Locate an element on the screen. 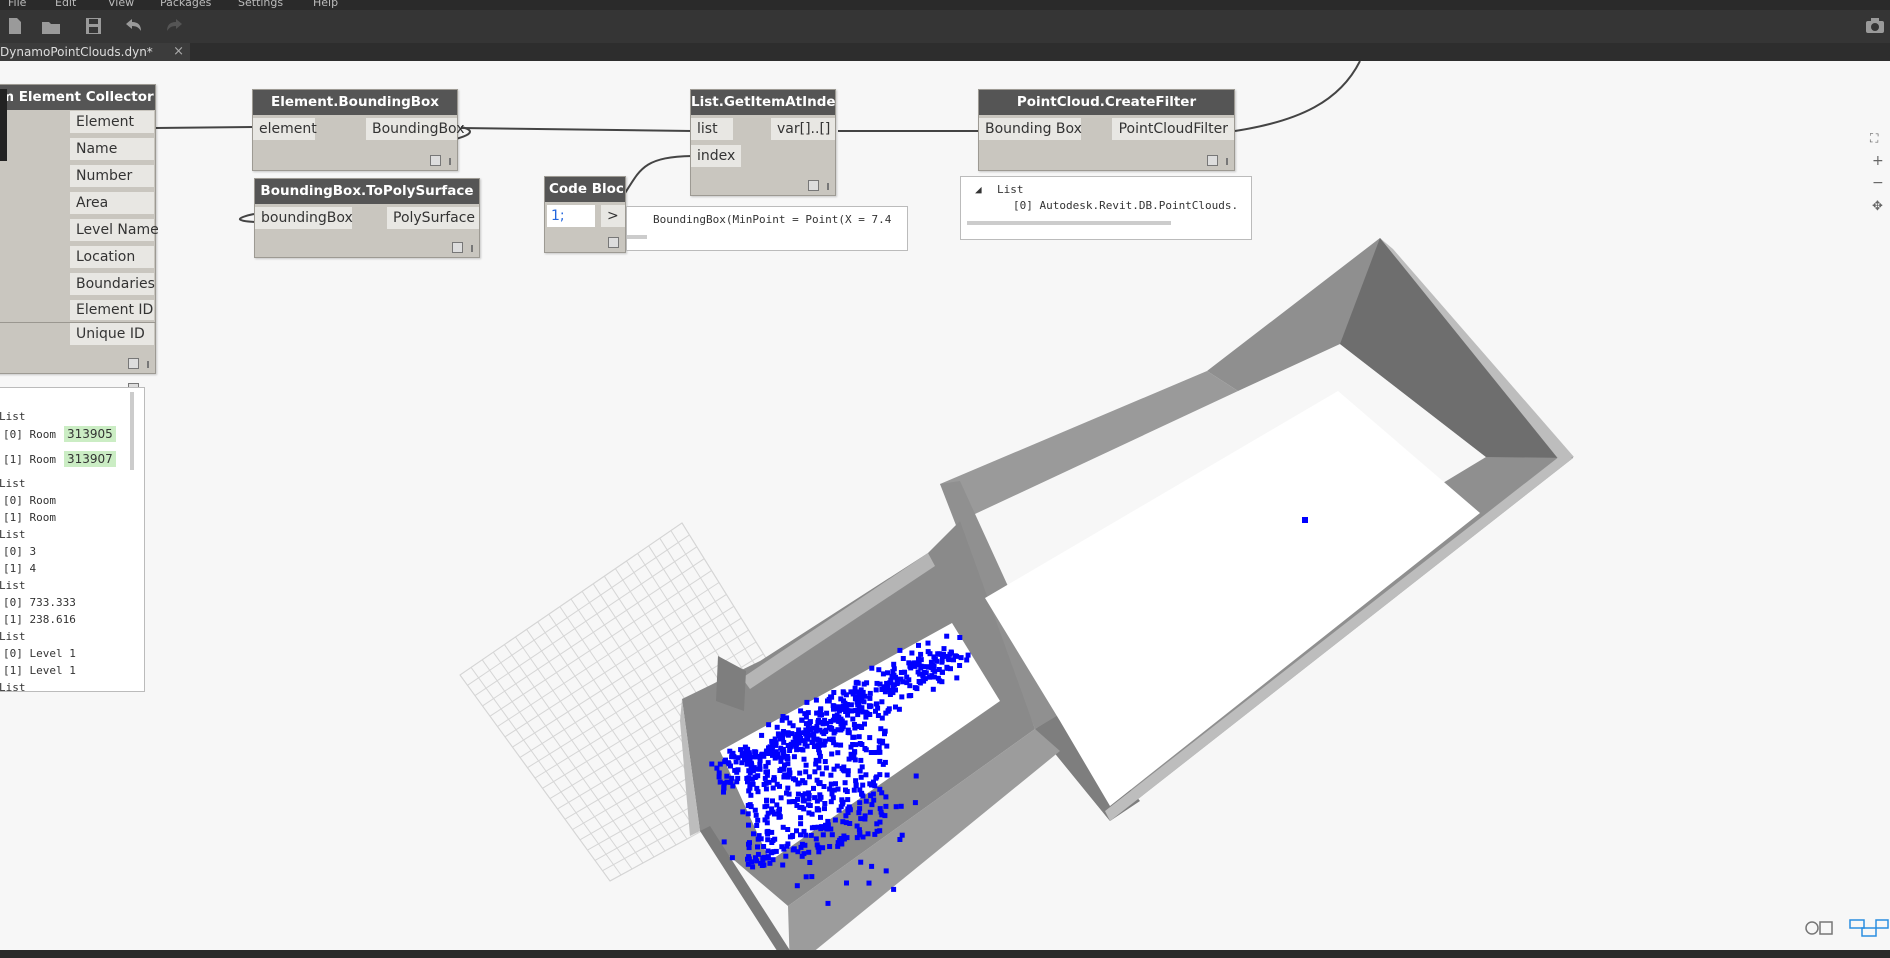 The image size is (1890, 958). tab-dynamo-point-clouds: DynamoPointClouds.dyn* × is located at coordinates (95, 52).